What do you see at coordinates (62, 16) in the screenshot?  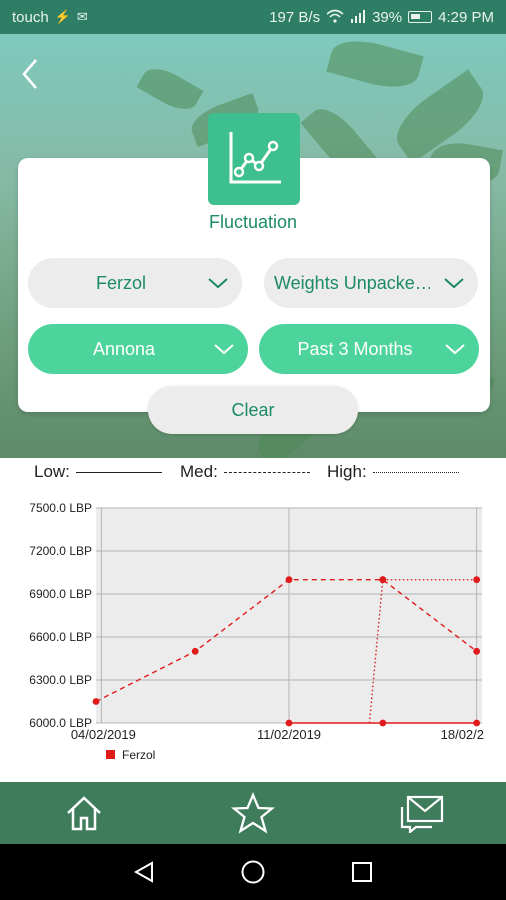 I see `usb-icon: ⚡` at bounding box center [62, 16].